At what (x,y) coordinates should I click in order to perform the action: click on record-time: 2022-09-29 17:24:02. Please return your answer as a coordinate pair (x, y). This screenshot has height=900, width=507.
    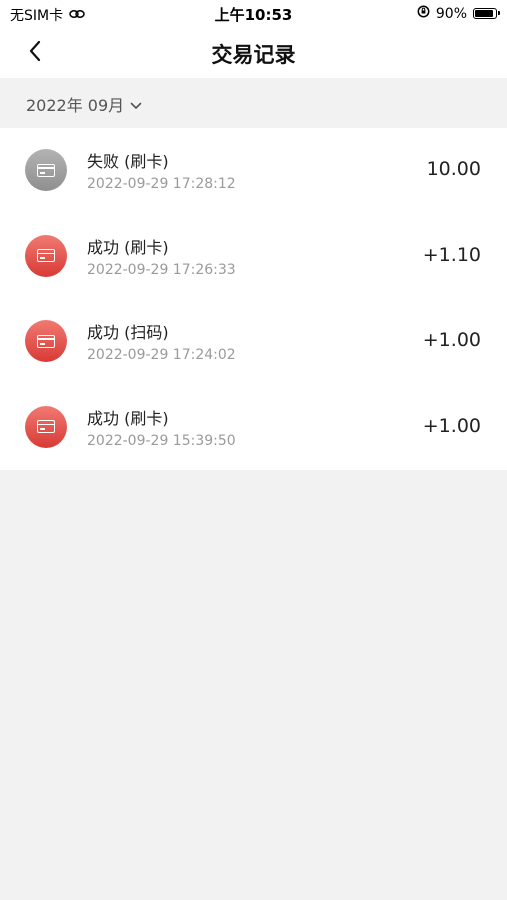
    Looking at the image, I should click on (161, 355).